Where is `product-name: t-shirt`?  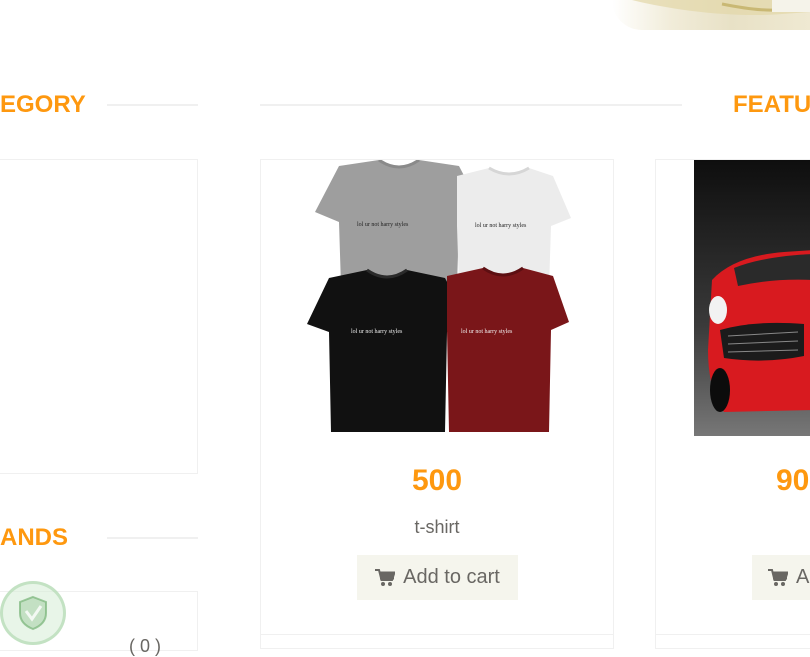
product-name: t-shirt is located at coordinates (437, 527).